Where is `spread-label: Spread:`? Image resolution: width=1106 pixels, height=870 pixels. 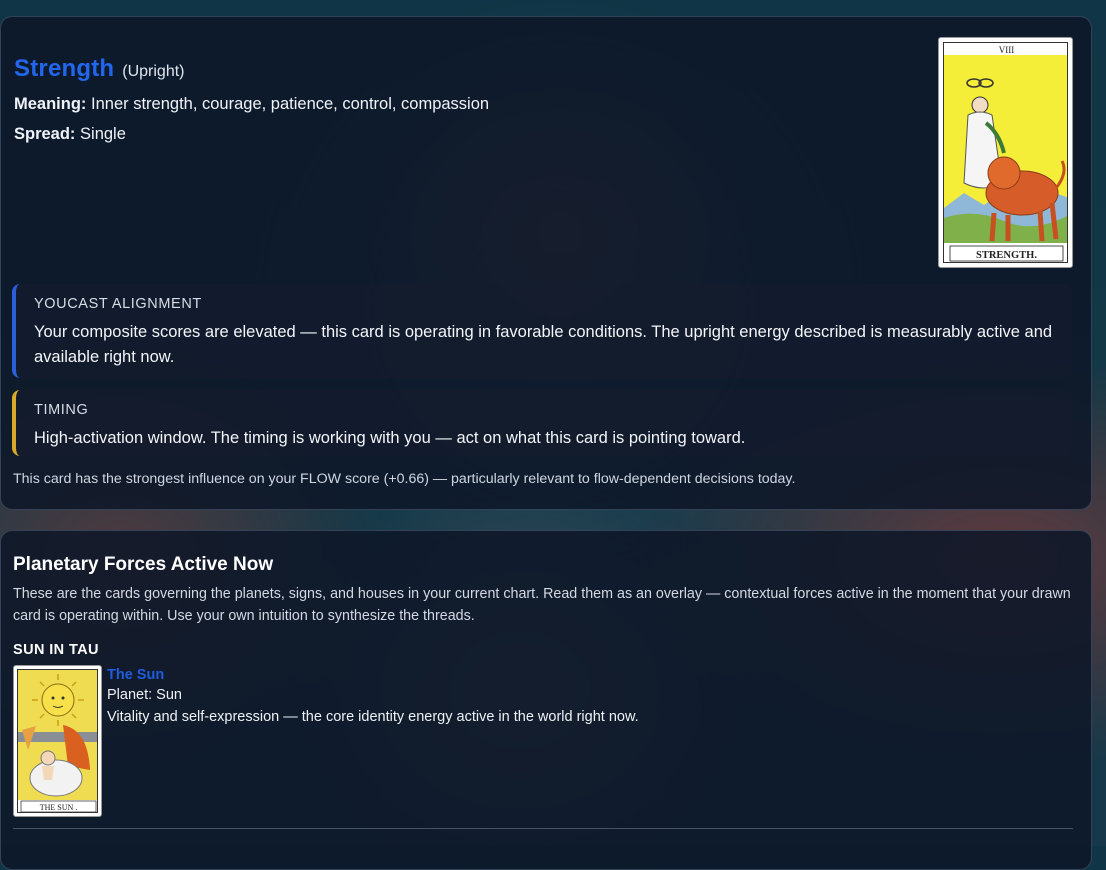
spread-label: Spread: is located at coordinates (45, 134).